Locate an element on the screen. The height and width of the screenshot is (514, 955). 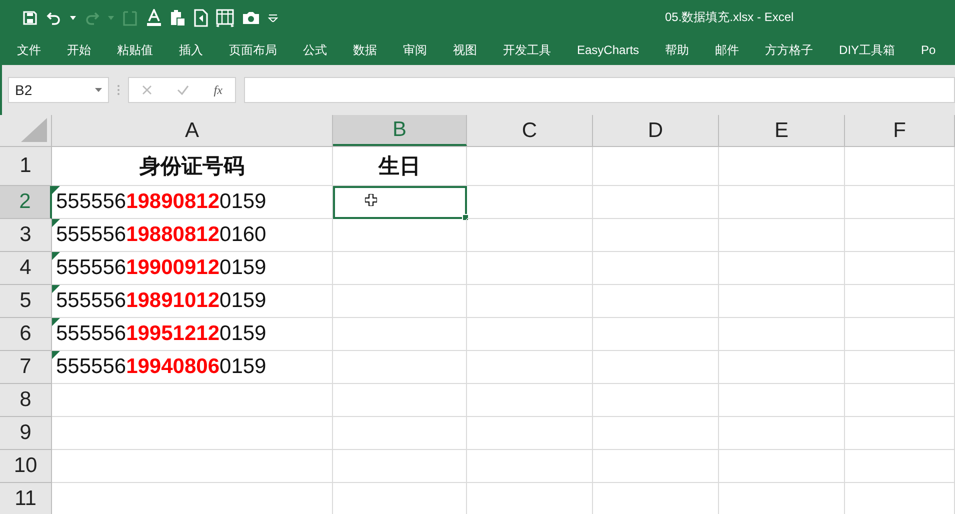
table-cell: 555556198808120160 is located at coordinates (192, 235).